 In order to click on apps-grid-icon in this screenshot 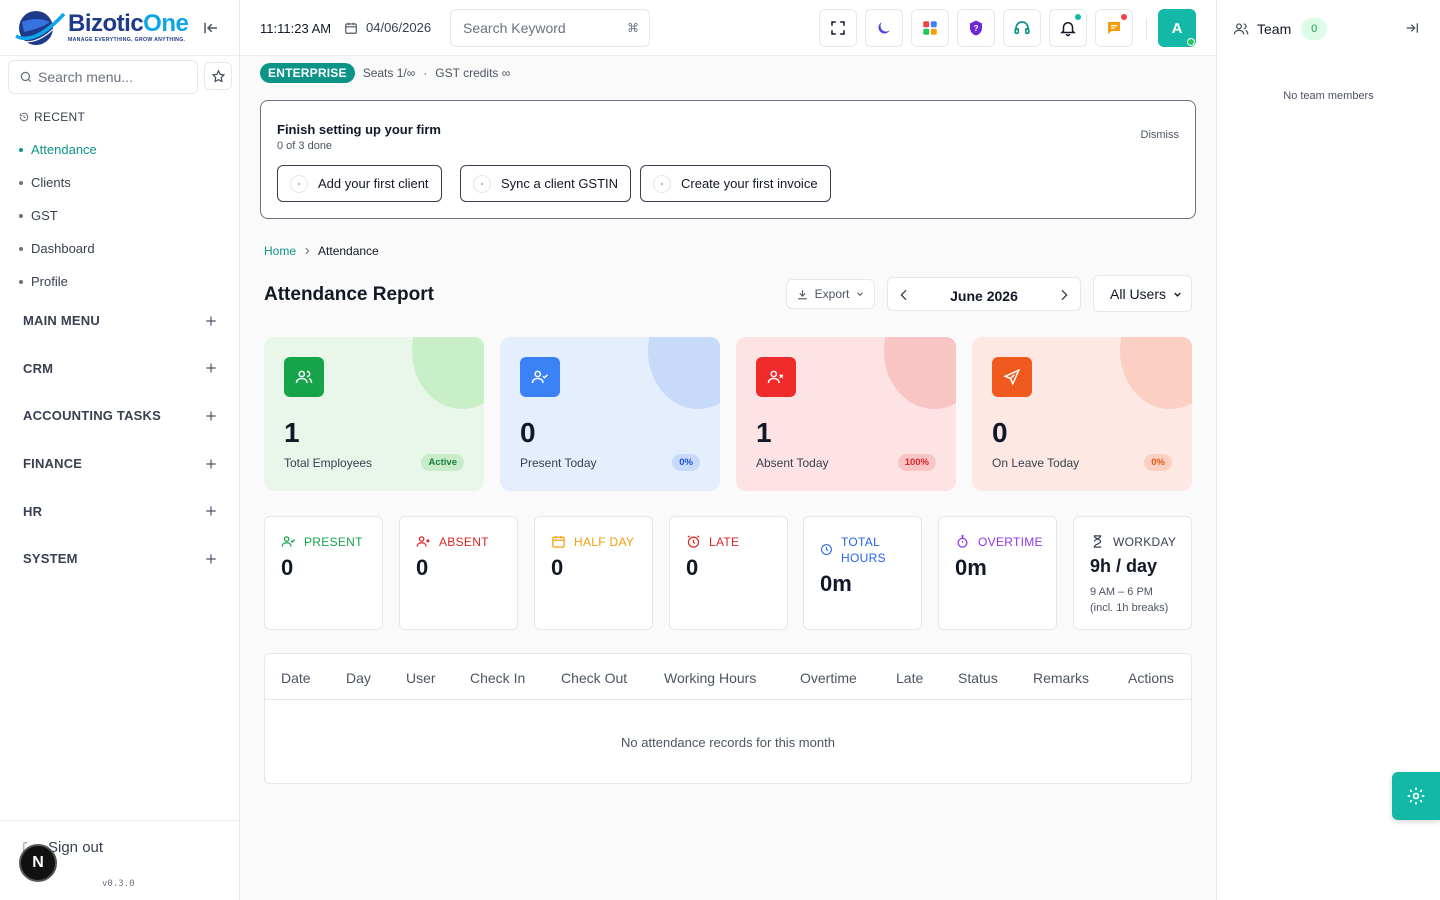, I will do `click(930, 28)`.